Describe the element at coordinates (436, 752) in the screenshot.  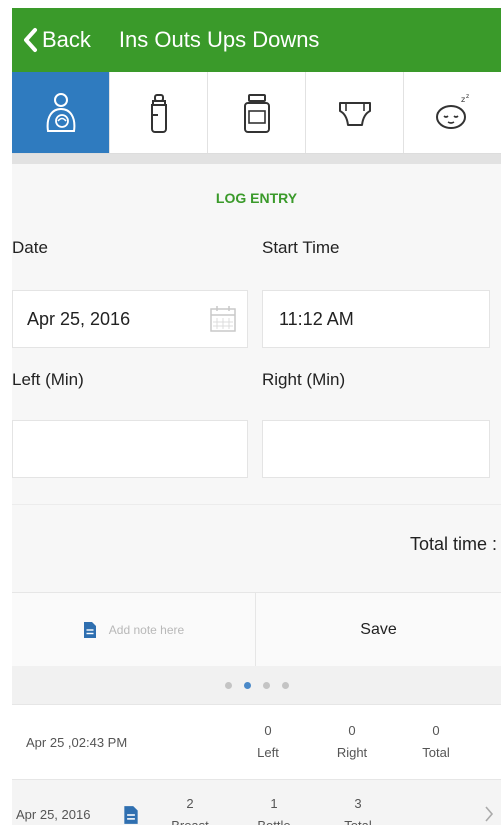
I see `session-total-label: Total` at that location.